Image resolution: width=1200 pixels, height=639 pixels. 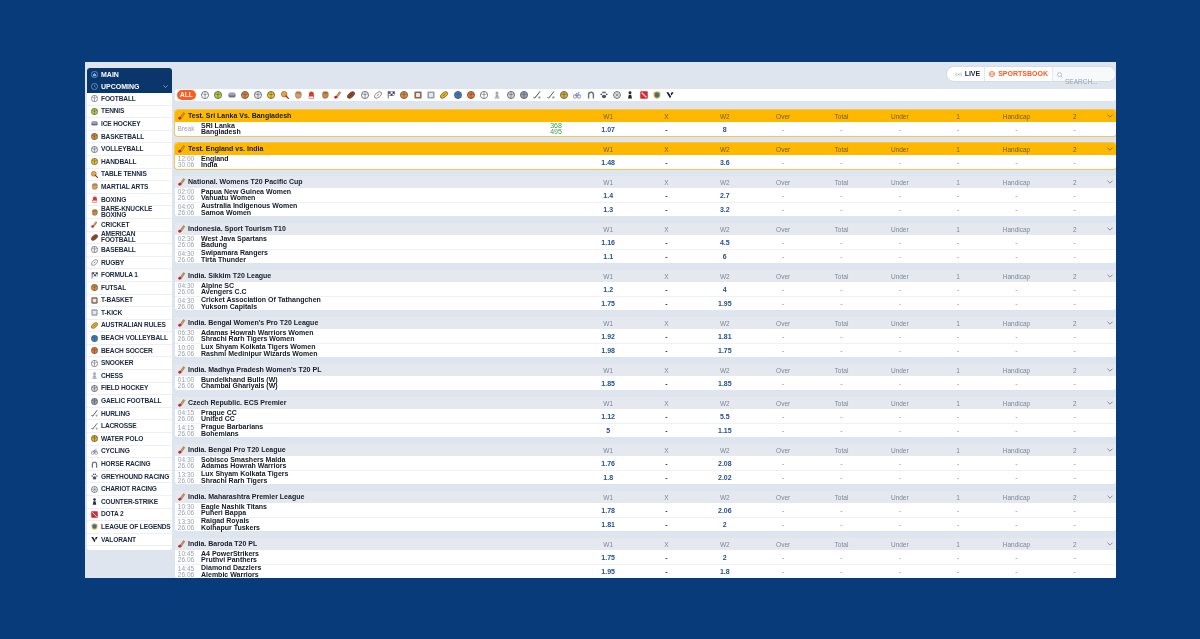 I want to click on home-icon, so click(x=94, y=74).